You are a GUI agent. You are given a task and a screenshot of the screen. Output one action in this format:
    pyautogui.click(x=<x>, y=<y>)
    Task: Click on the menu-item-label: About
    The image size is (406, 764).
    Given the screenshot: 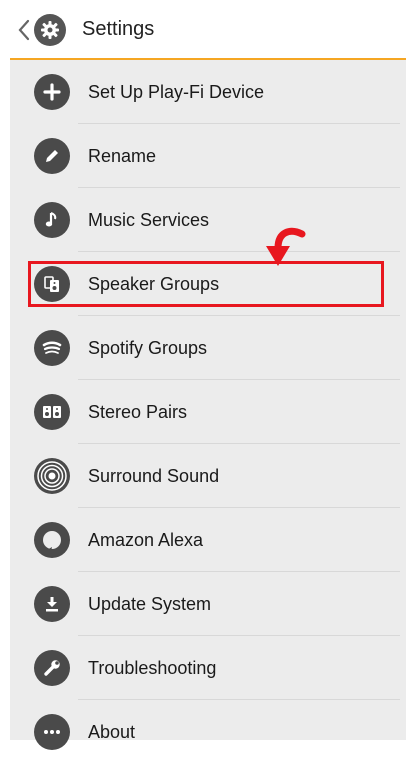 What is the action you would take?
    pyautogui.click(x=112, y=731)
    